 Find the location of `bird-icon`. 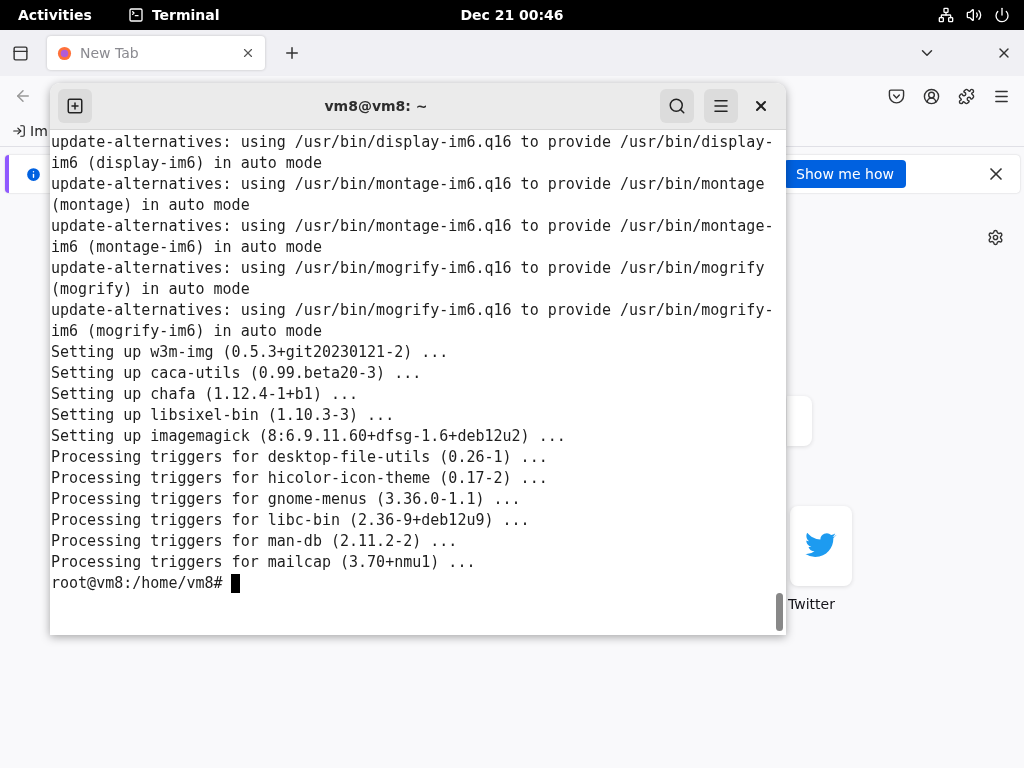

bird-icon is located at coordinates (821, 546).